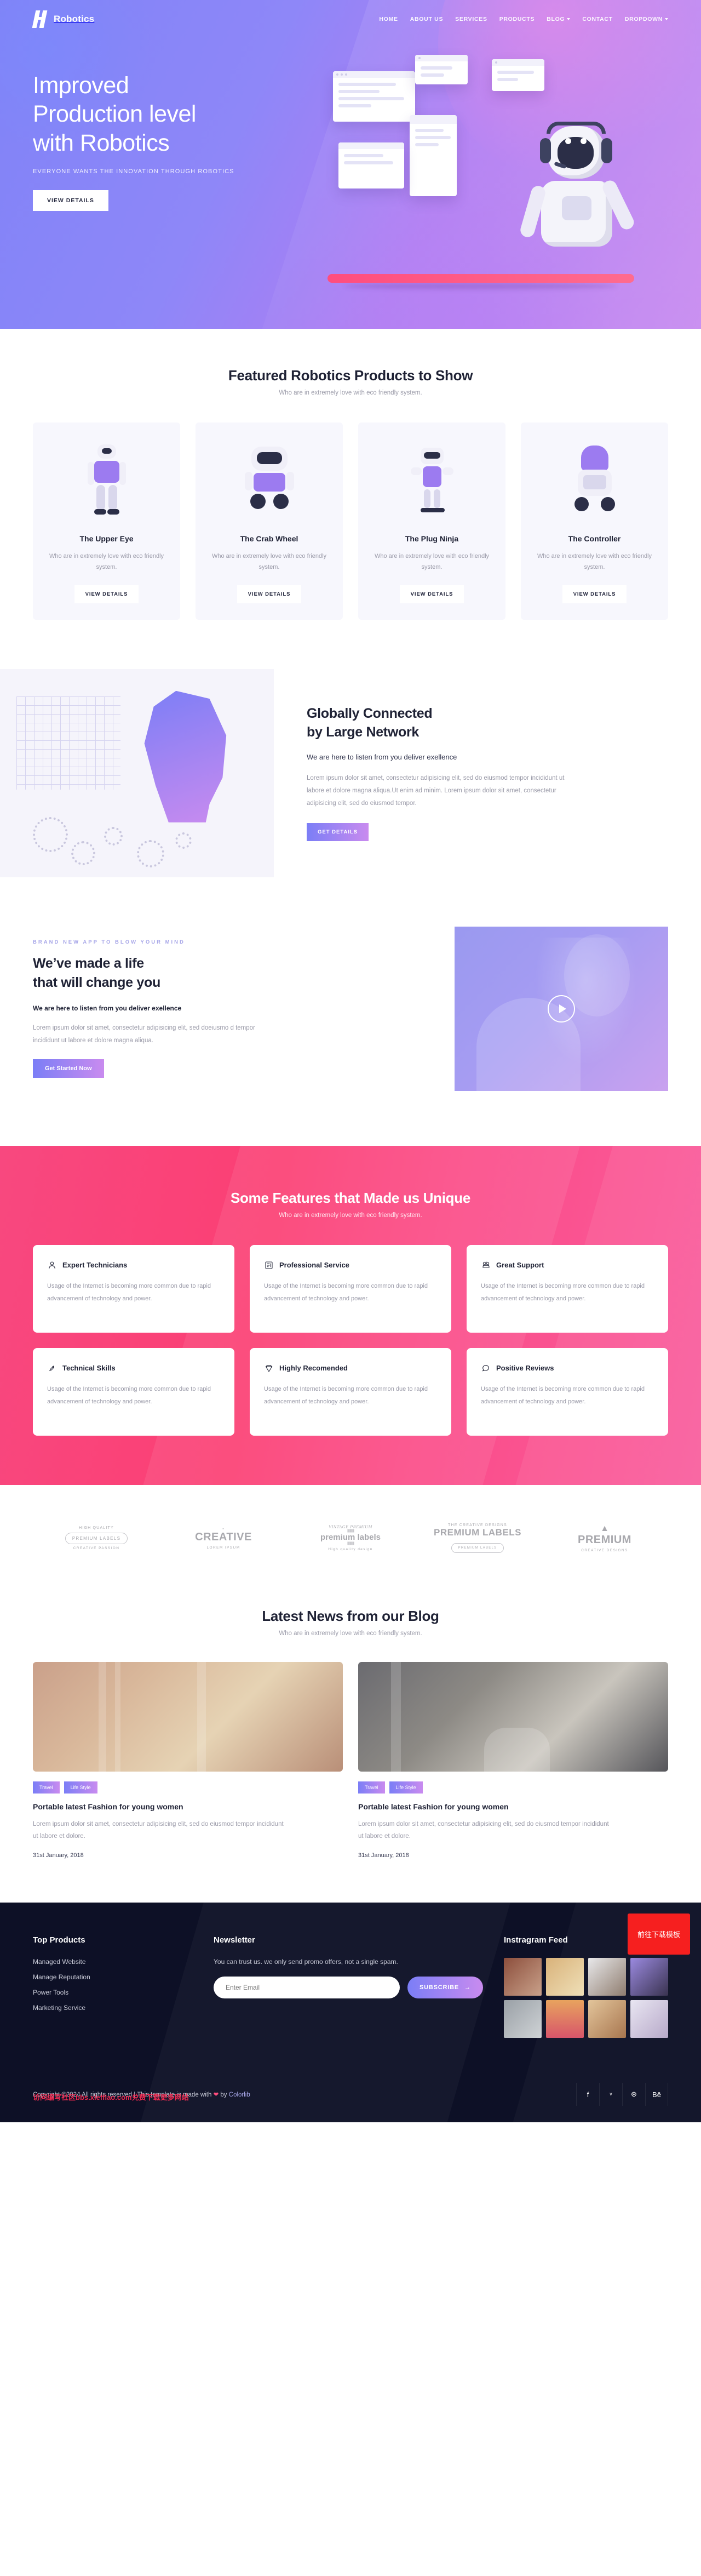 The width and height of the screenshot is (701, 2576). Describe the element at coordinates (610, 2094) in the screenshot. I see `twitter-icon: ᵛ` at that location.